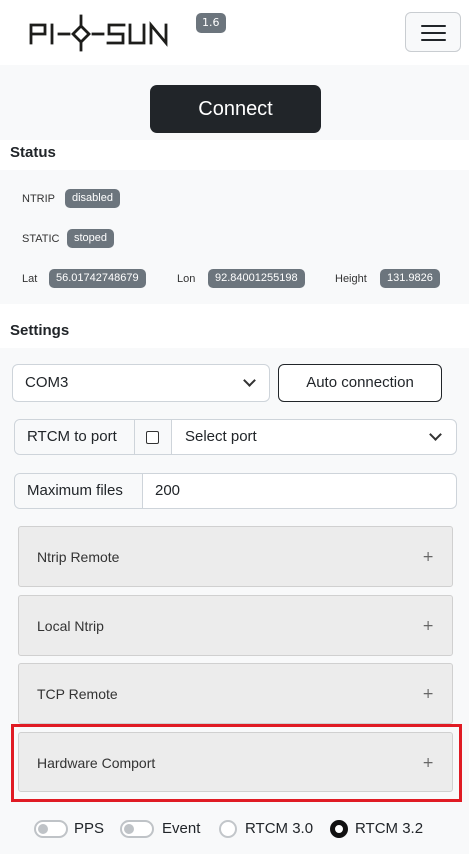 This screenshot has width=469, height=854. Describe the element at coordinates (79, 491) in the screenshot. I see `maximum-files-label: Maximum files` at that location.